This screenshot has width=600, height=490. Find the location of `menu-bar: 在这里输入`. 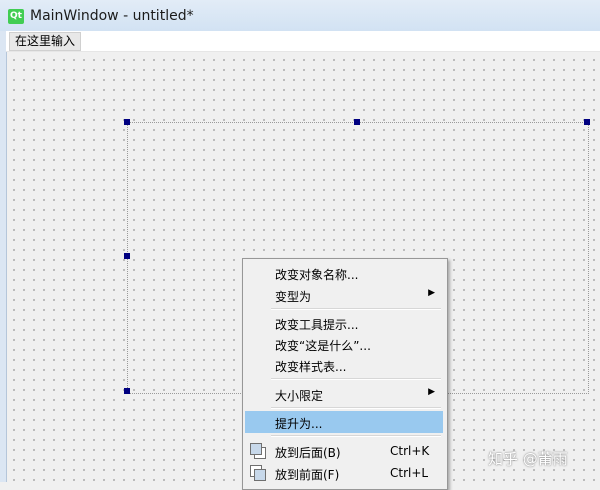

menu-bar: 在这里输入 is located at coordinates (303, 41).